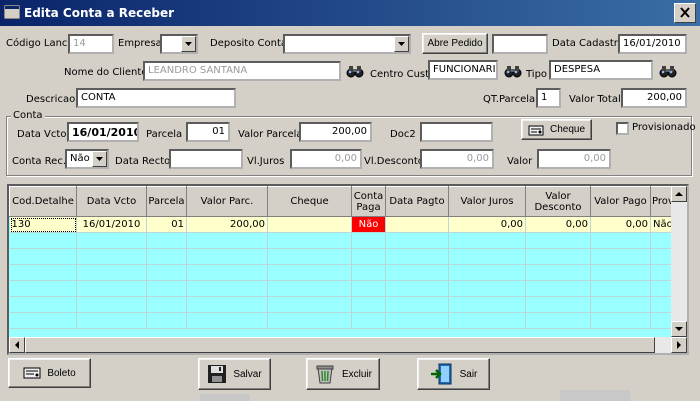 This screenshot has width=700, height=401. Describe the element at coordinates (368, 201) in the screenshot. I see `col-conta-paga-header: Conta Paga` at that location.